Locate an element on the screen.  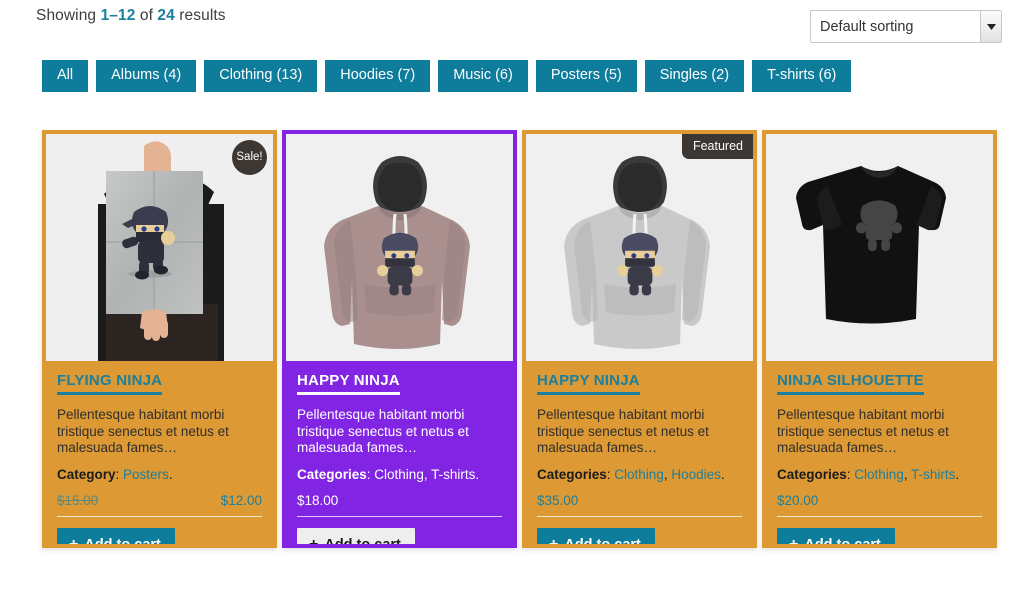
result-count: Showing 1–12 of 24 results is located at coordinates (131, 16).